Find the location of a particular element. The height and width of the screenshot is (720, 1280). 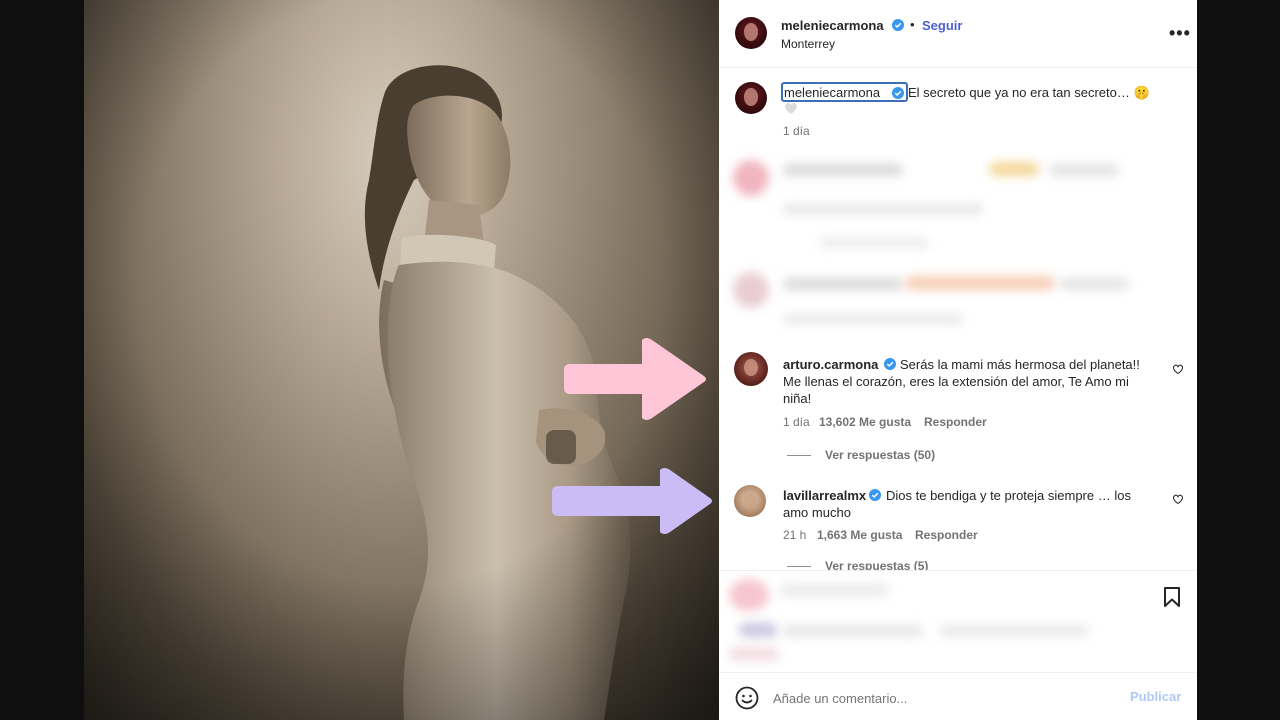

author-username: meleniecarmona is located at coordinates (832, 25).